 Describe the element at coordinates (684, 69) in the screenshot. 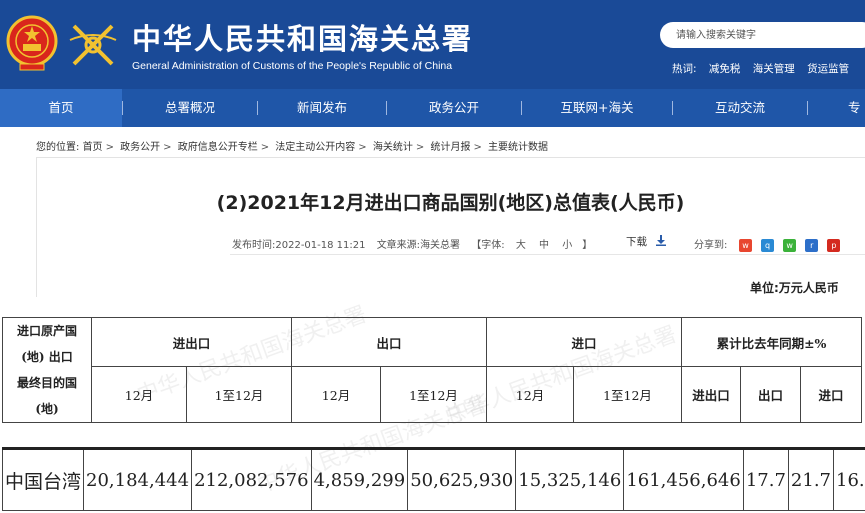

I see `hot-label: 热词:` at that location.